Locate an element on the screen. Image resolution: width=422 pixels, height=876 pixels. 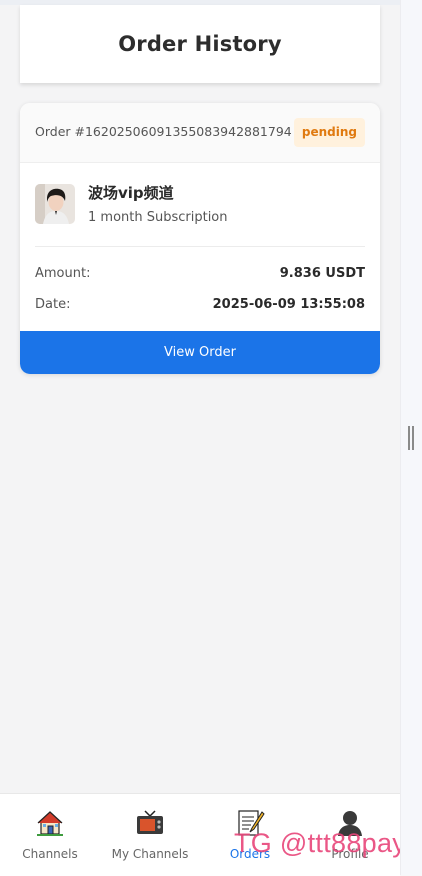
page-title: Order History is located at coordinates (200, 44).